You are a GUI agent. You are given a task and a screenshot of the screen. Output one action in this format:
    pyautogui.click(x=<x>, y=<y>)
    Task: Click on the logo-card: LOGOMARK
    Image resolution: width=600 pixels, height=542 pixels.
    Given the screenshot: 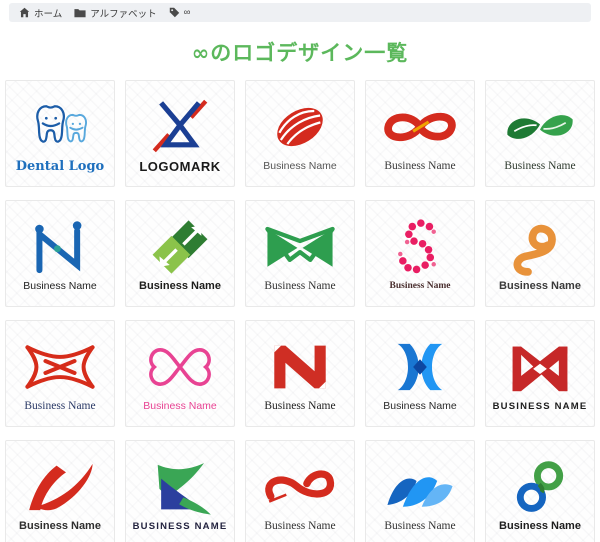 What is the action you would take?
    pyautogui.click(x=180, y=133)
    